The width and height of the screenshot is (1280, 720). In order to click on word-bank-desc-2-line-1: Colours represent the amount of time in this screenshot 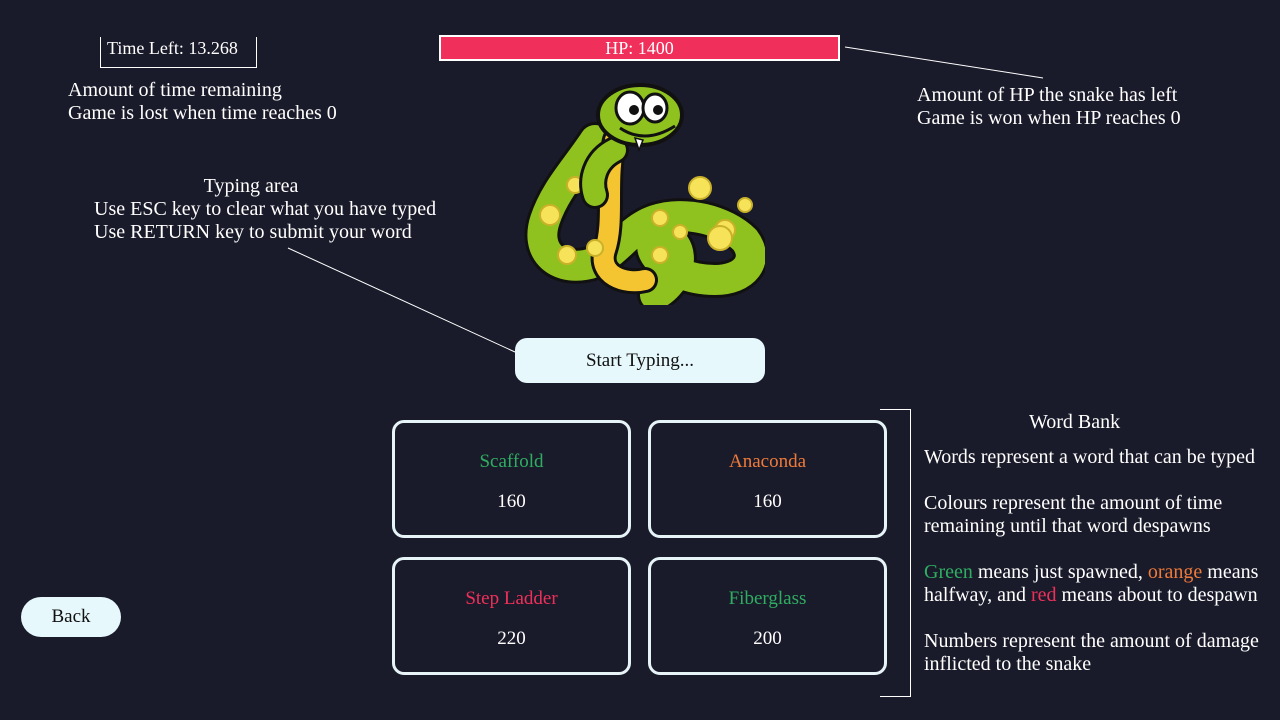, I will do `click(1073, 503)`.